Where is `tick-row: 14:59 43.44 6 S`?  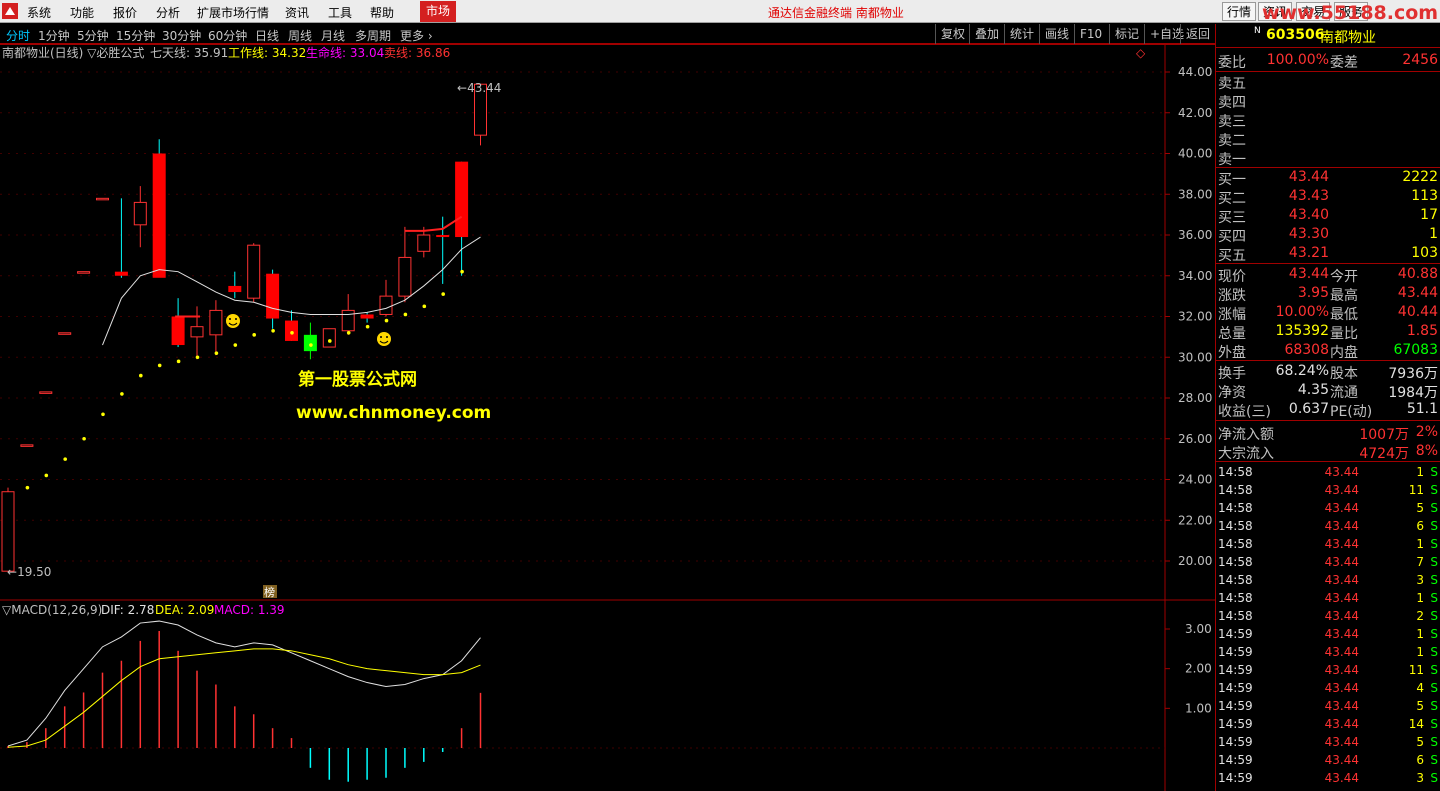 tick-row: 14:59 43.44 6 S is located at coordinates (1328, 761).